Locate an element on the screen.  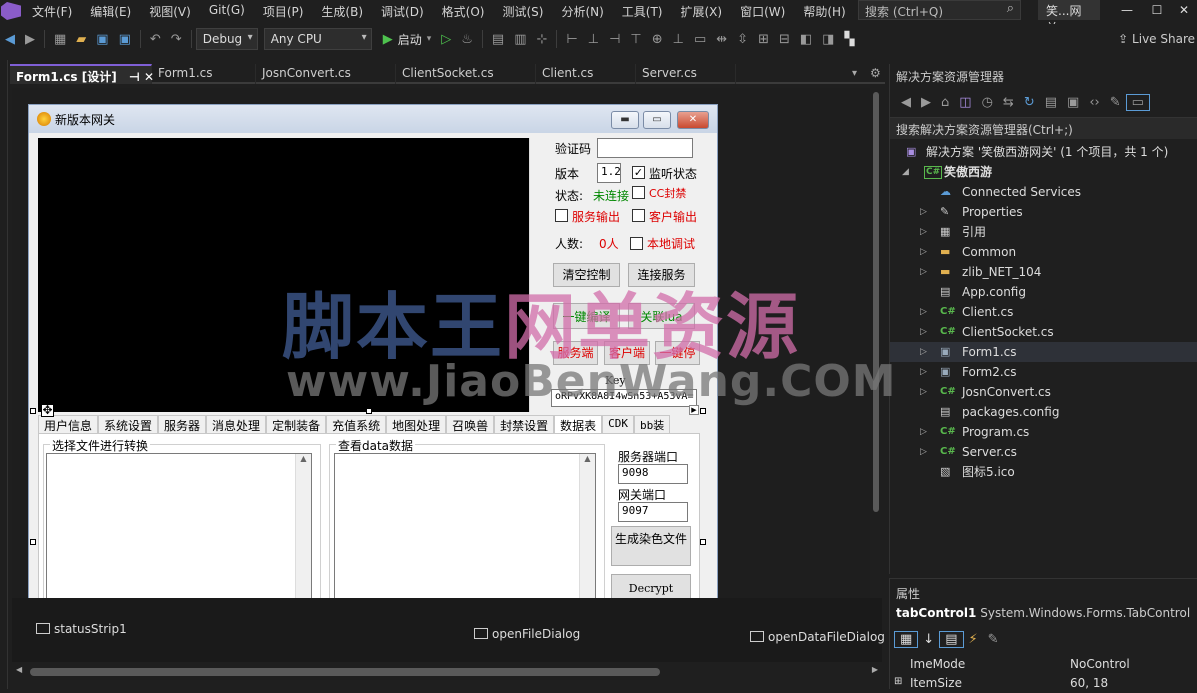
align-left-icon: ⊢ is located at coordinates (571, 39).